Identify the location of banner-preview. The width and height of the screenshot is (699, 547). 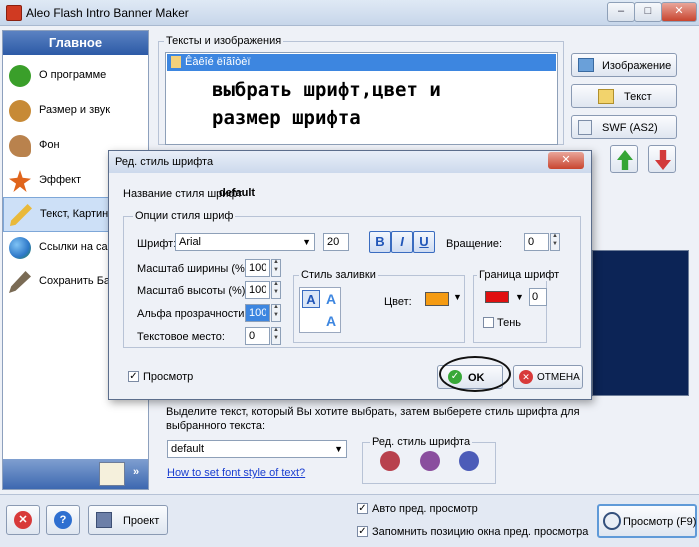
(640, 323).